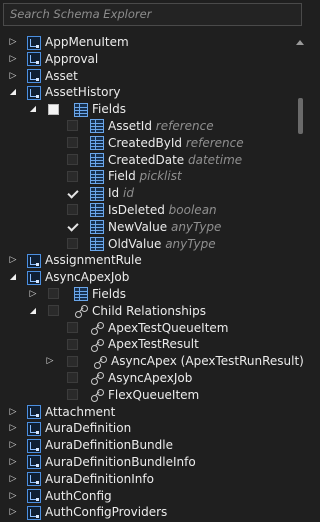 The image size is (320, 522). Describe the element at coordinates (145, 109) in the screenshot. I see `tree-row: ◢ Fields` at that location.